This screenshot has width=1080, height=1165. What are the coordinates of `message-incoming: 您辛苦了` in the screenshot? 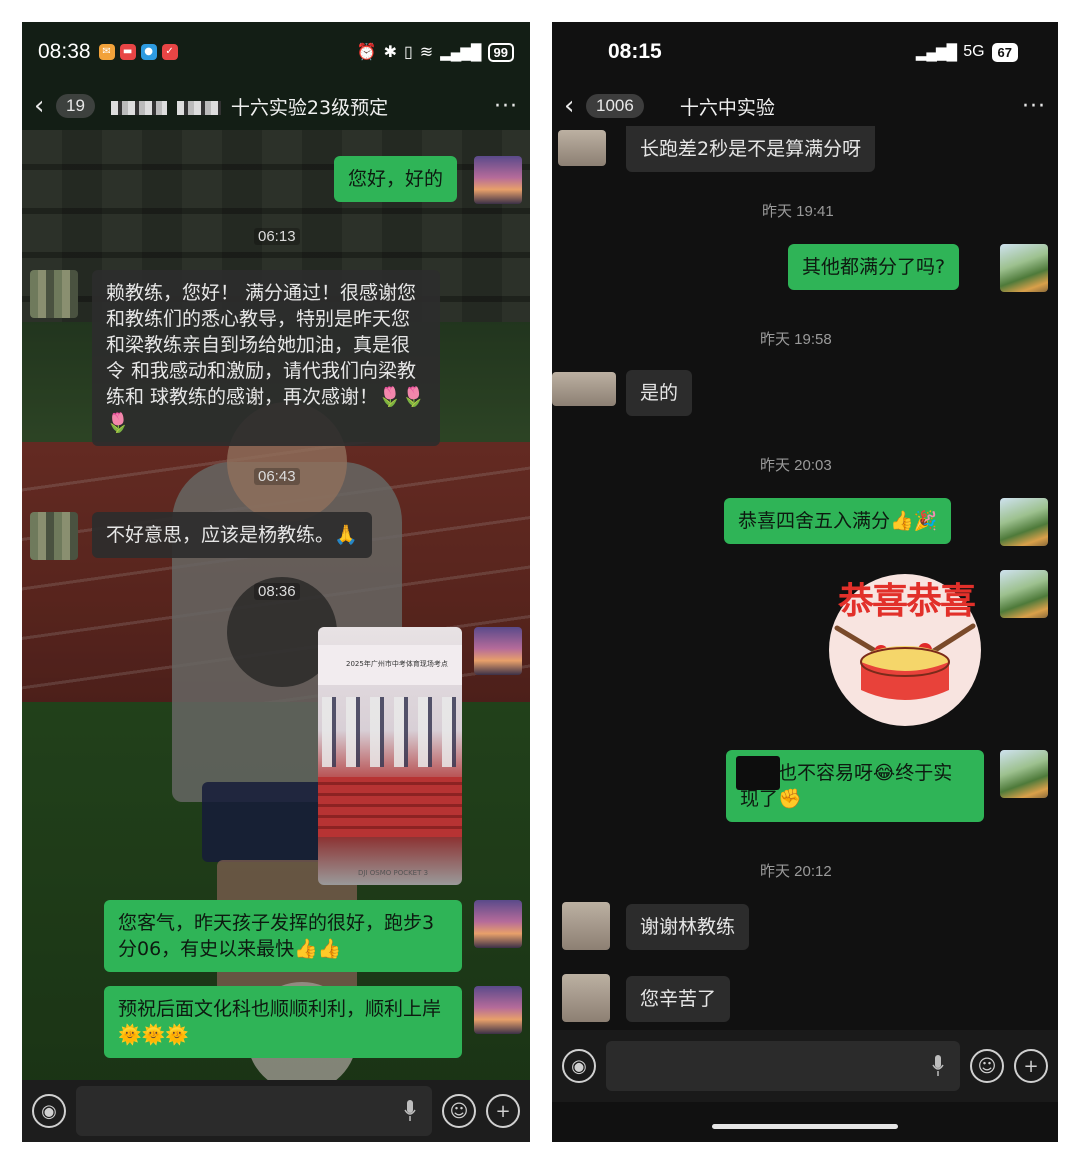 It's located at (678, 999).